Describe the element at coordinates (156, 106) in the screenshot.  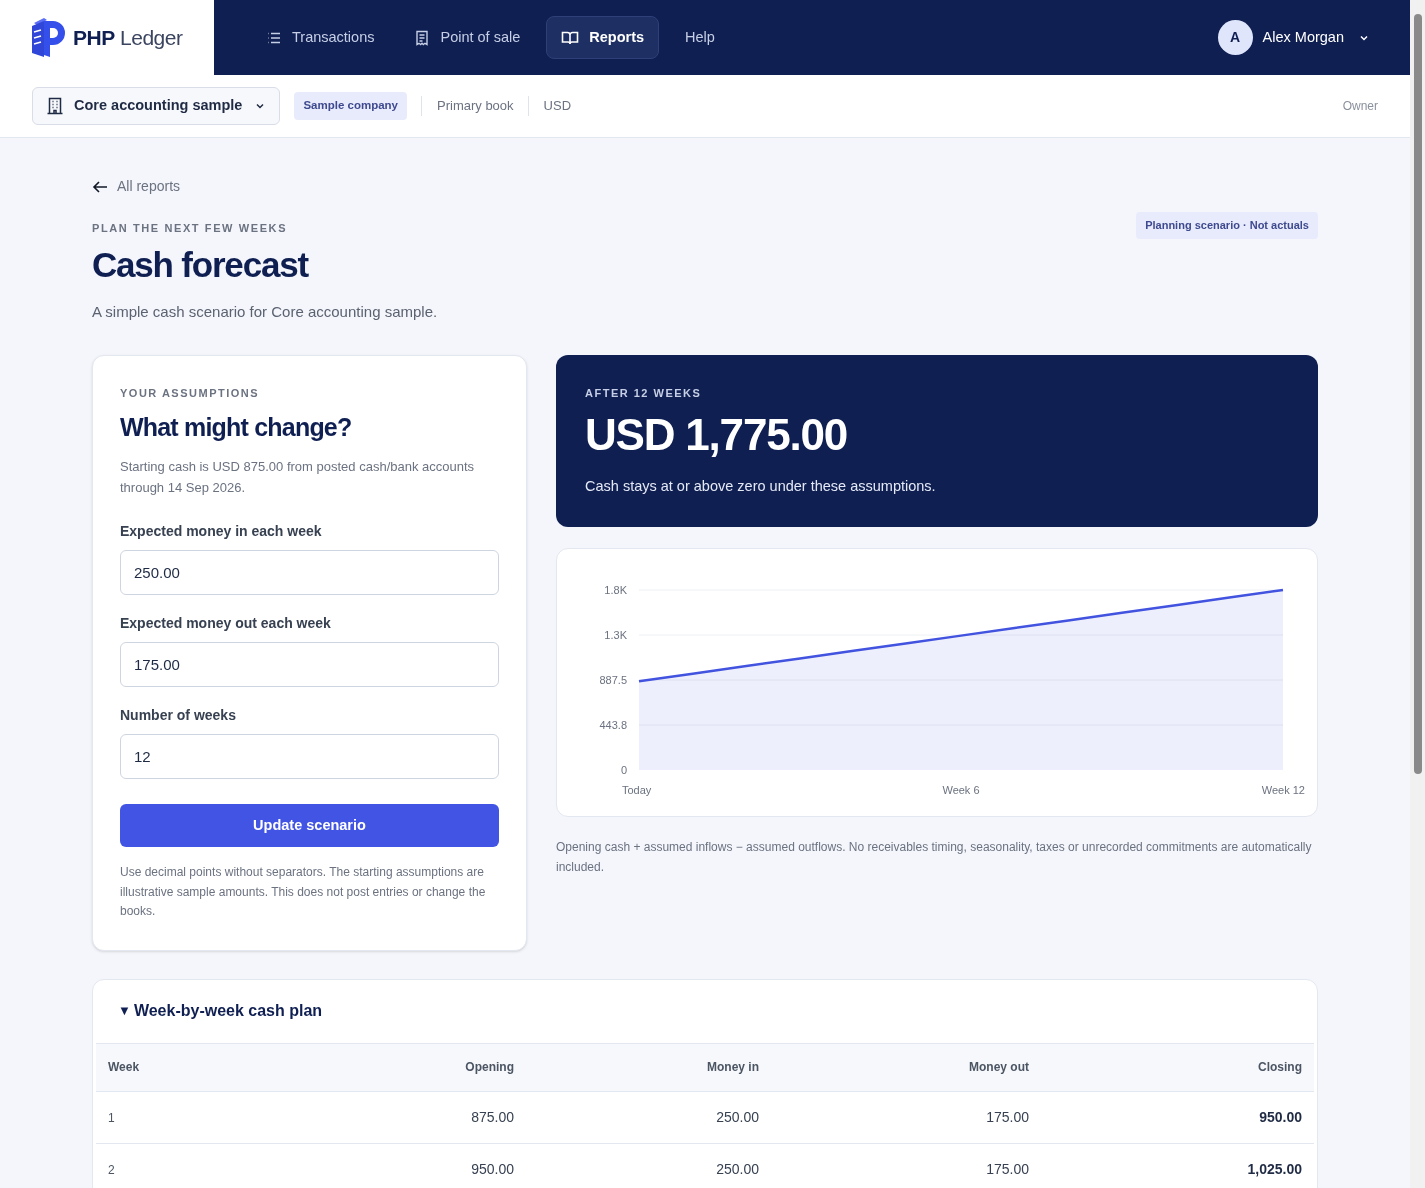
I see `company-selector: Core accounting sample` at that location.